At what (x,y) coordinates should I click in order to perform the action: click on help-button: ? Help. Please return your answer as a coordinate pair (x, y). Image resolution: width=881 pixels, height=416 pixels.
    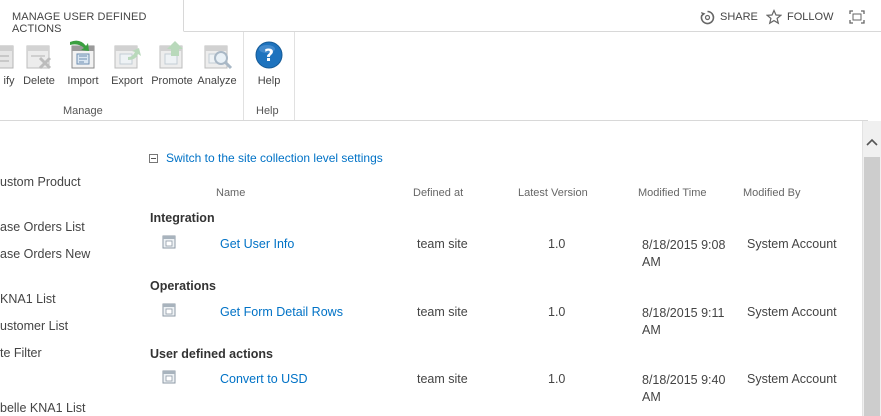
    Looking at the image, I should click on (269, 62).